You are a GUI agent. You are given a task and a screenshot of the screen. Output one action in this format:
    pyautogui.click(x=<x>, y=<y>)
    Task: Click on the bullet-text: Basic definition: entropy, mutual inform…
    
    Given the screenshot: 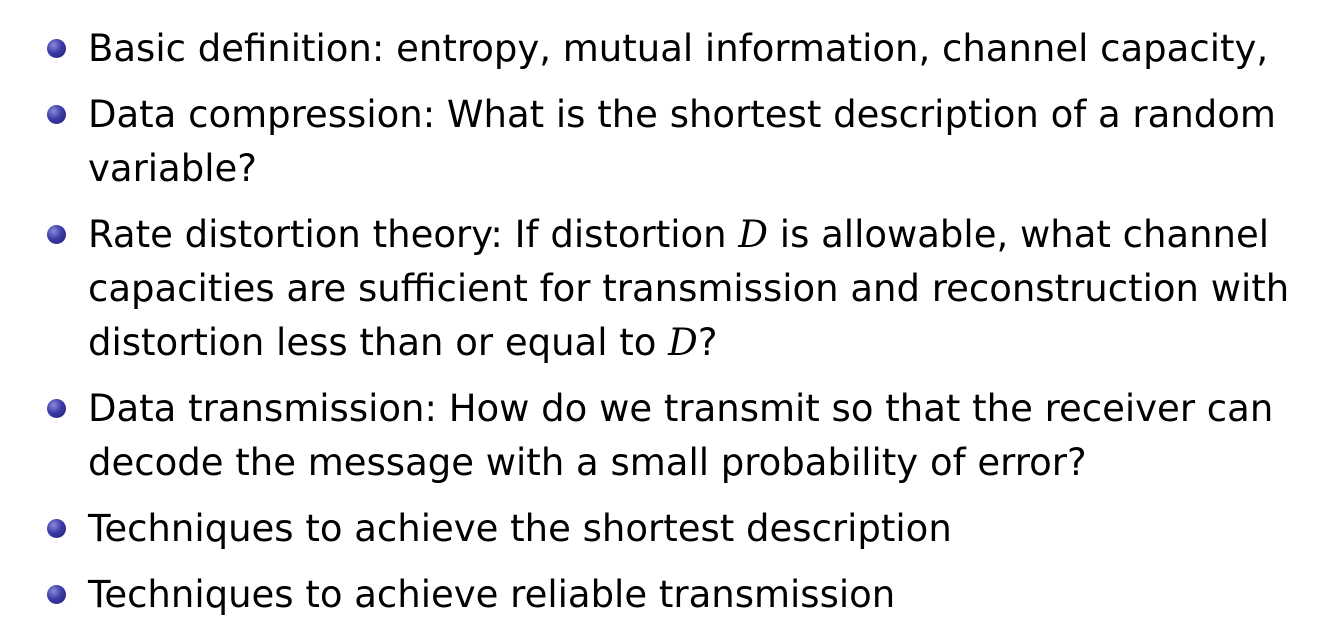 What is the action you would take?
    pyautogui.click(x=678, y=48)
    